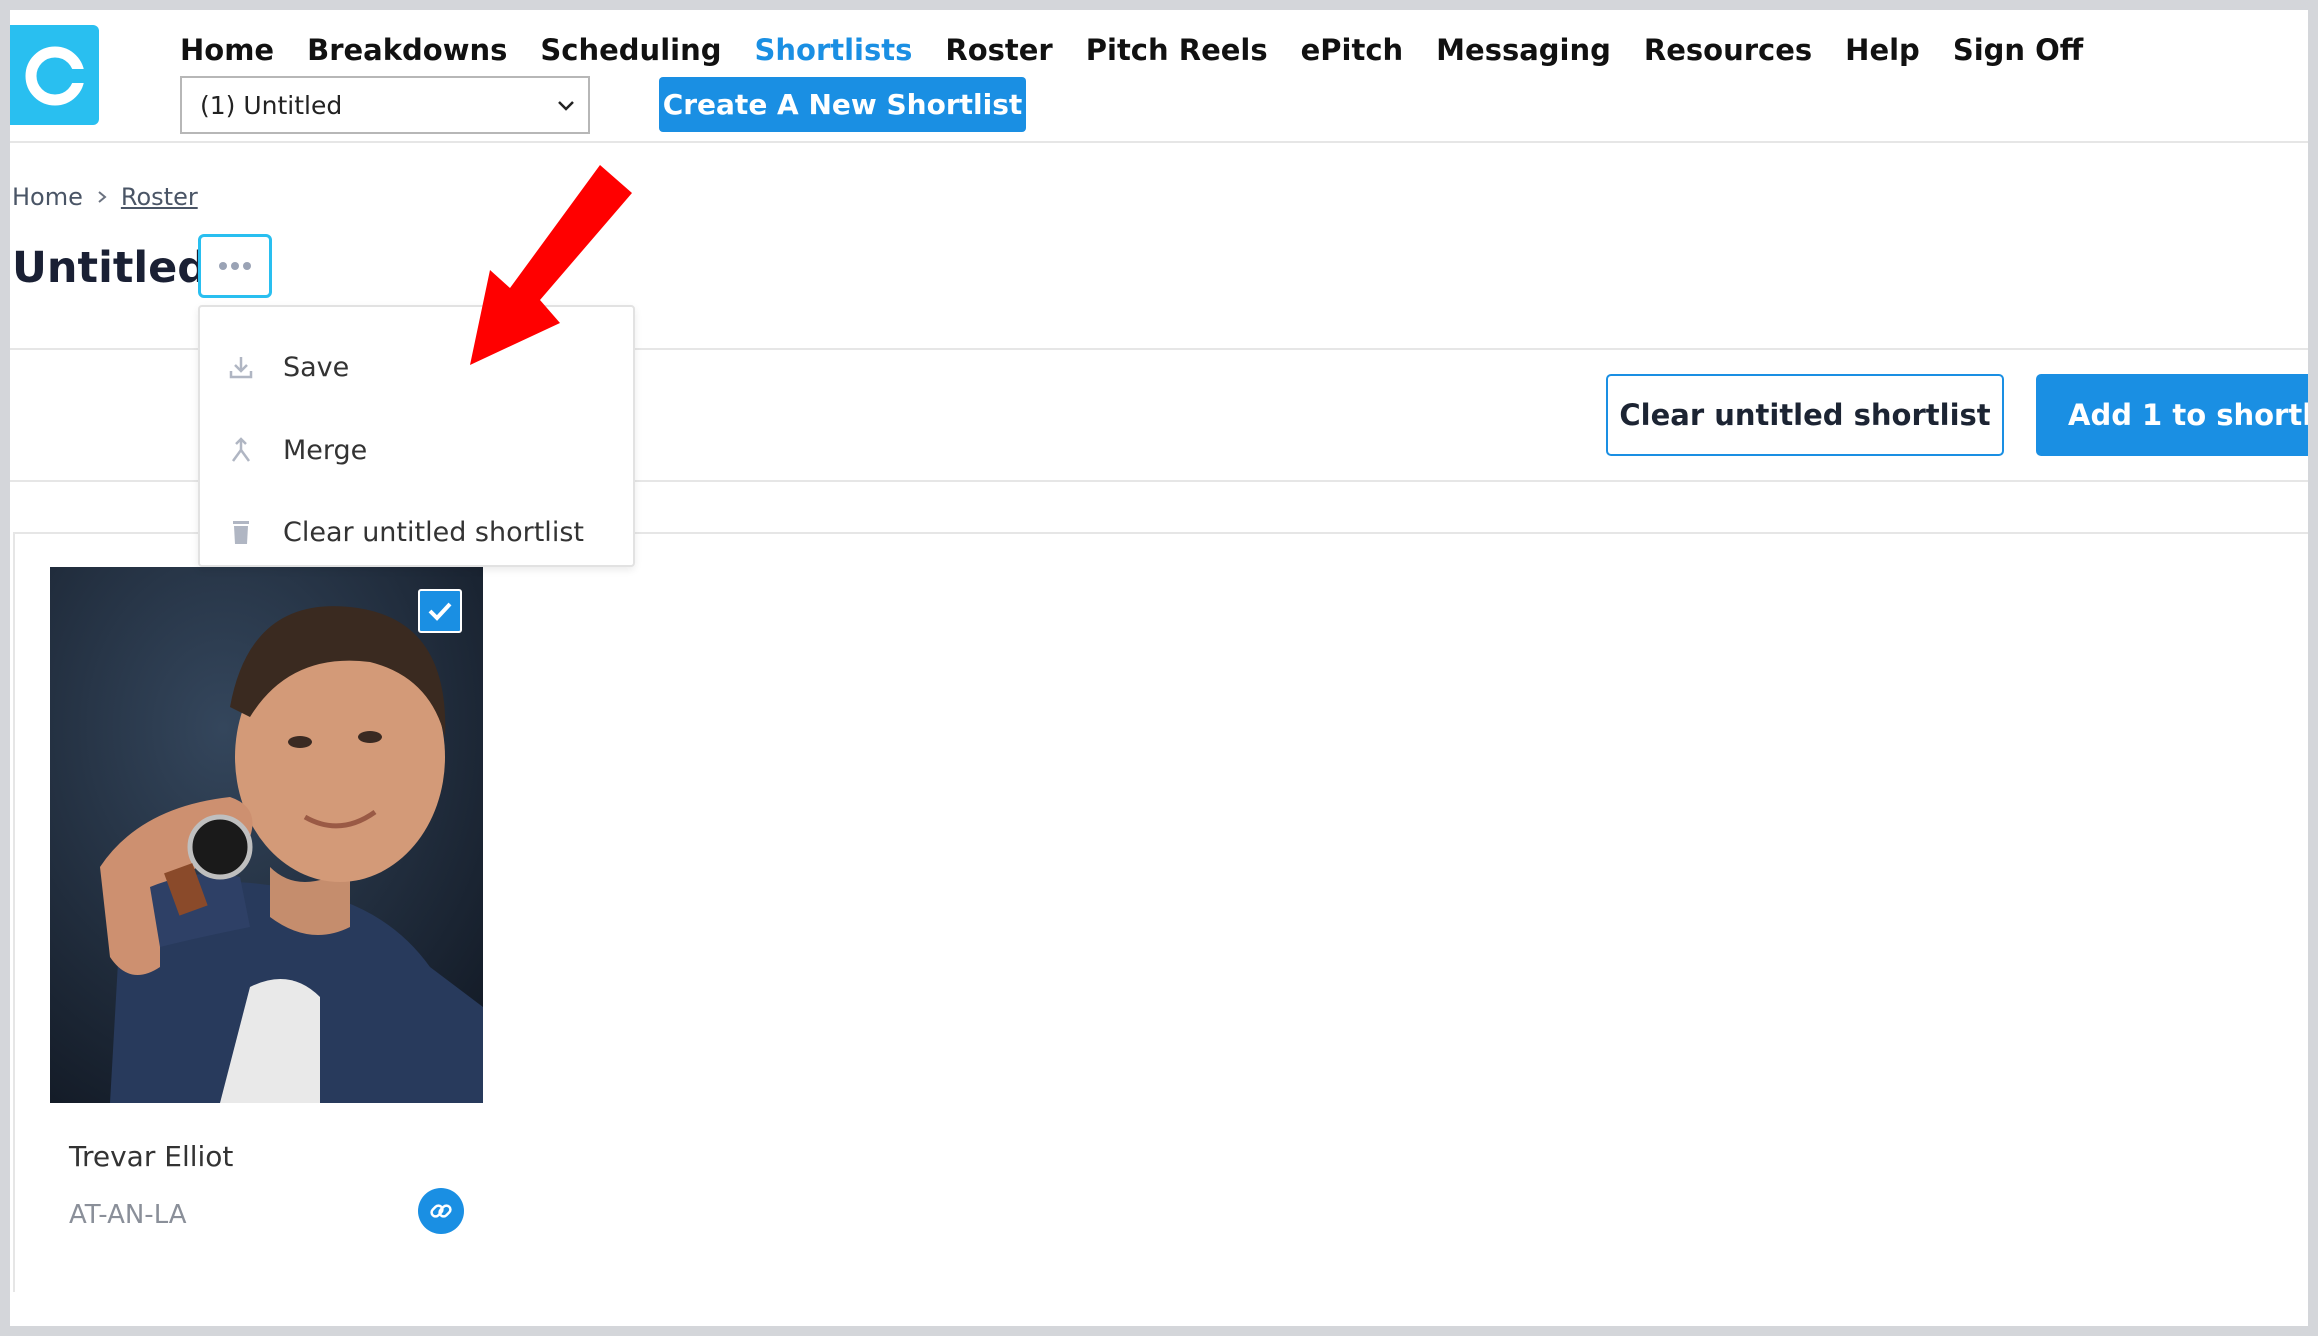 The width and height of the screenshot is (2318, 1336). What do you see at coordinates (241, 367) in the screenshot?
I see `download-icon` at bounding box center [241, 367].